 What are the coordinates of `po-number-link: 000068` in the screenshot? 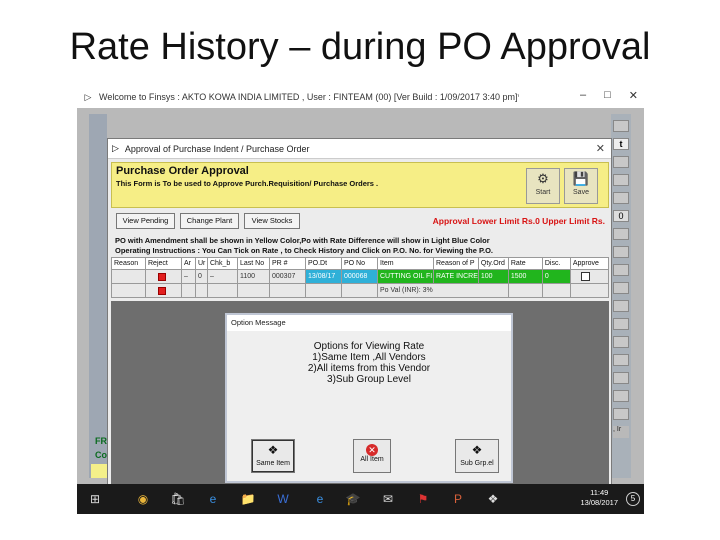 It's located at (359, 276).